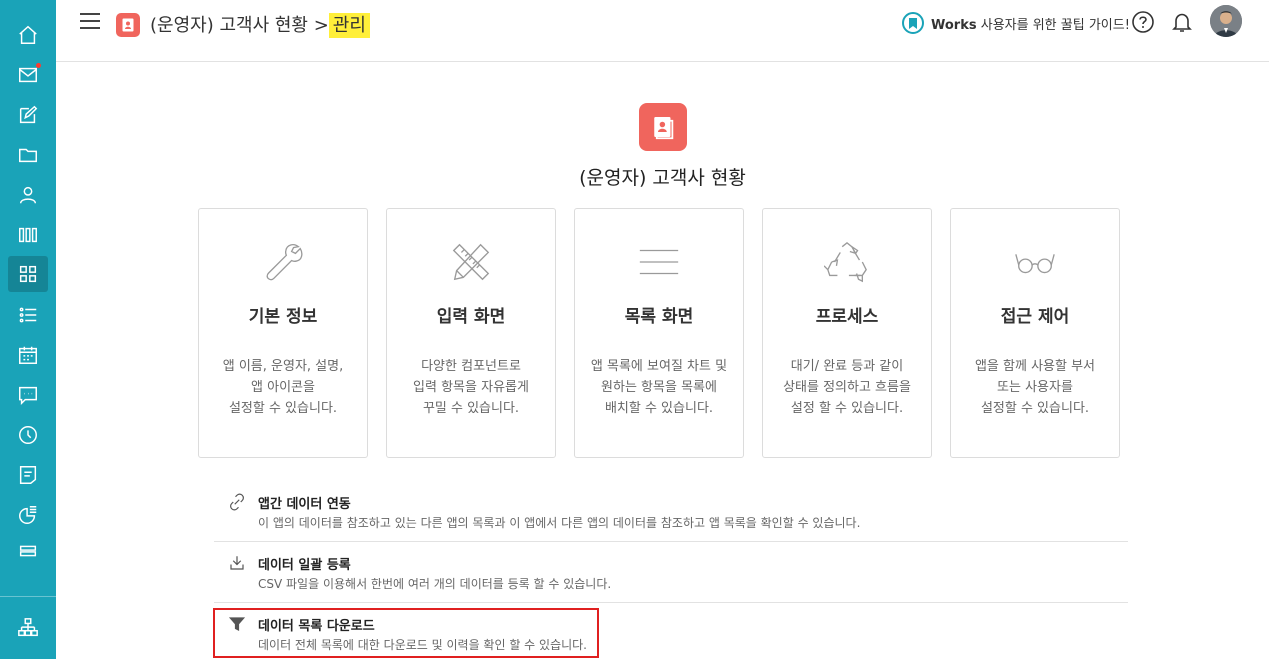 This screenshot has width=1269, height=664. What do you see at coordinates (237, 563) in the screenshot?
I see `download-tray-icon` at bounding box center [237, 563].